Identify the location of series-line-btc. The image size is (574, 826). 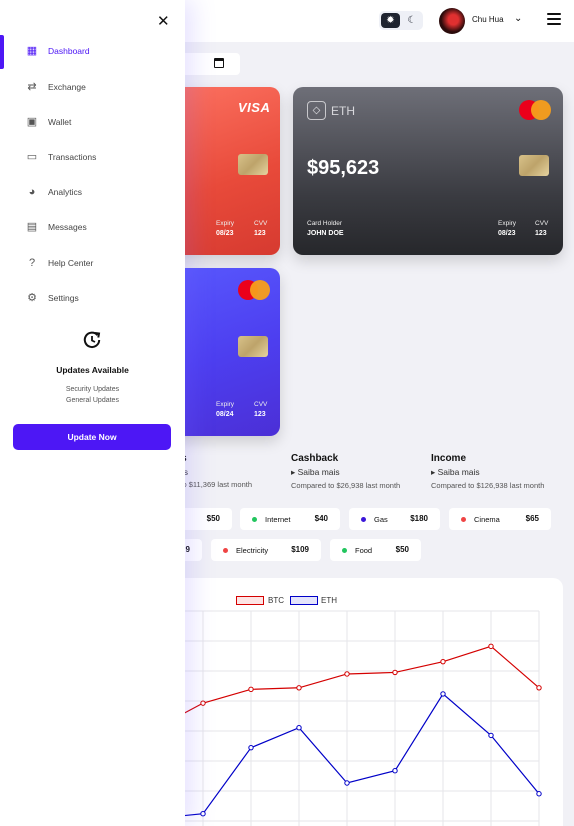
(348, 687).